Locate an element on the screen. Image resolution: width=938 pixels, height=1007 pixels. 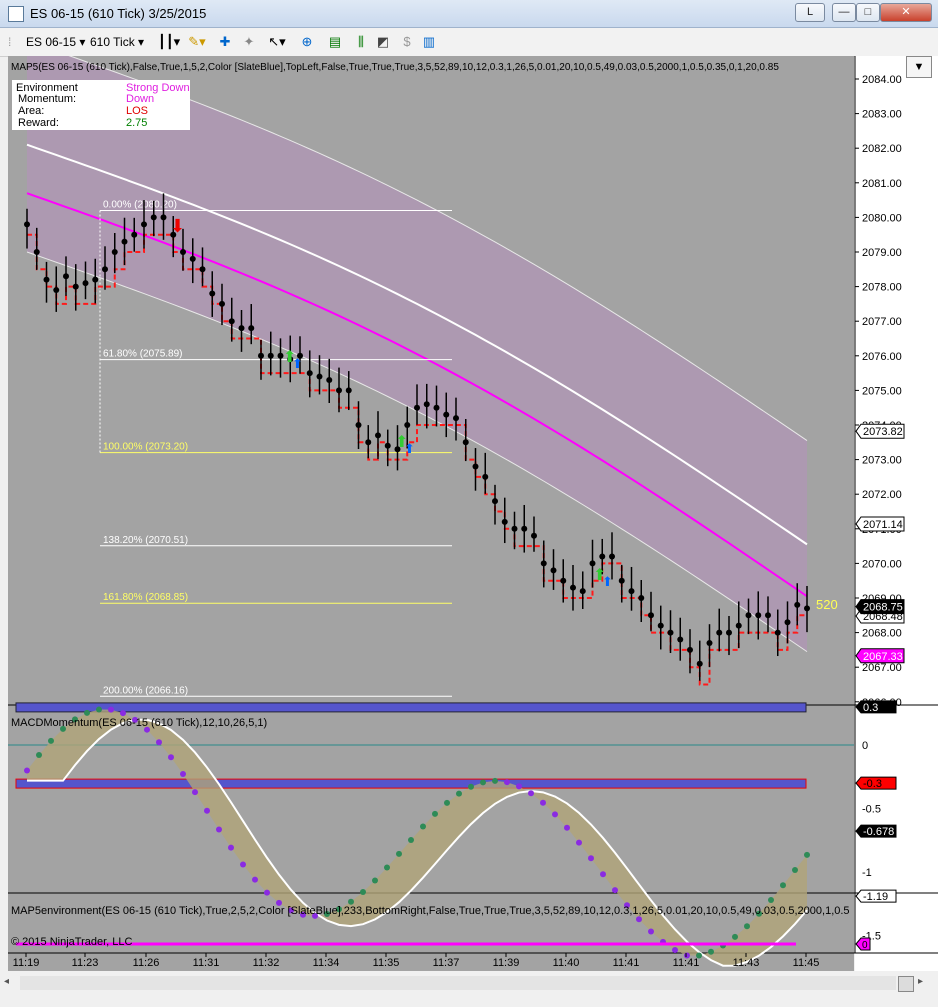
close-button: ✕ is located at coordinates (906, 12).